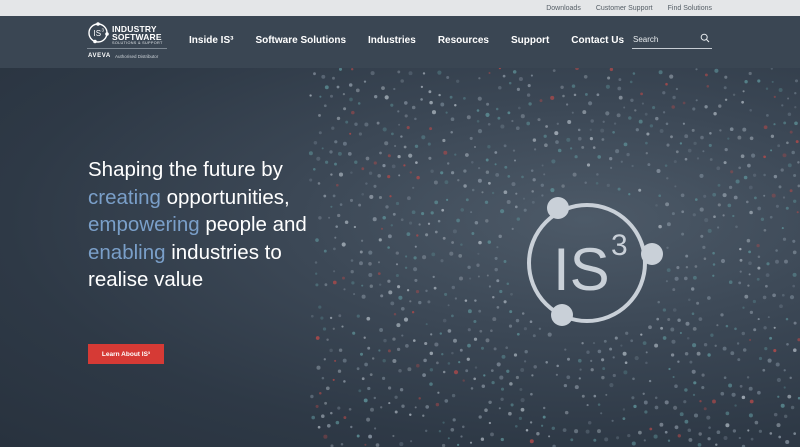  What do you see at coordinates (137, 56) in the screenshot?
I see `distributor-label: Authorised Distributor` at bounding box center [137, 56].